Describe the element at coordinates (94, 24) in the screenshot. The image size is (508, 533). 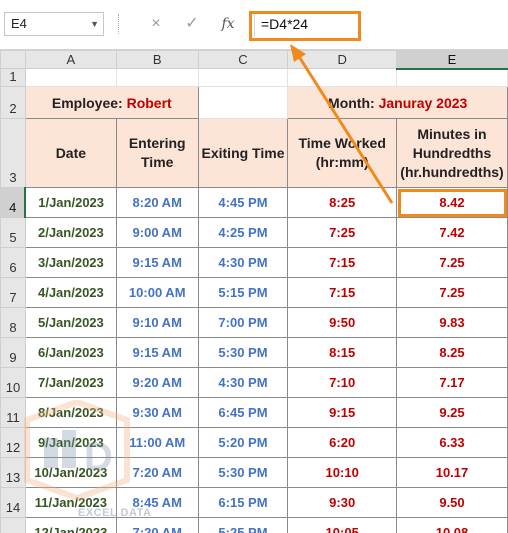
I see `chevron-down-icon: ▼` at that location.